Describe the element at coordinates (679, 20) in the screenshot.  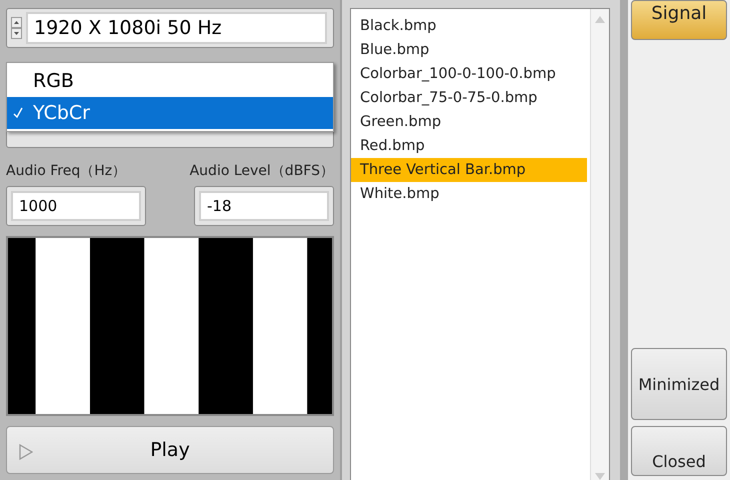
I see `side-button: Signal` at that location.